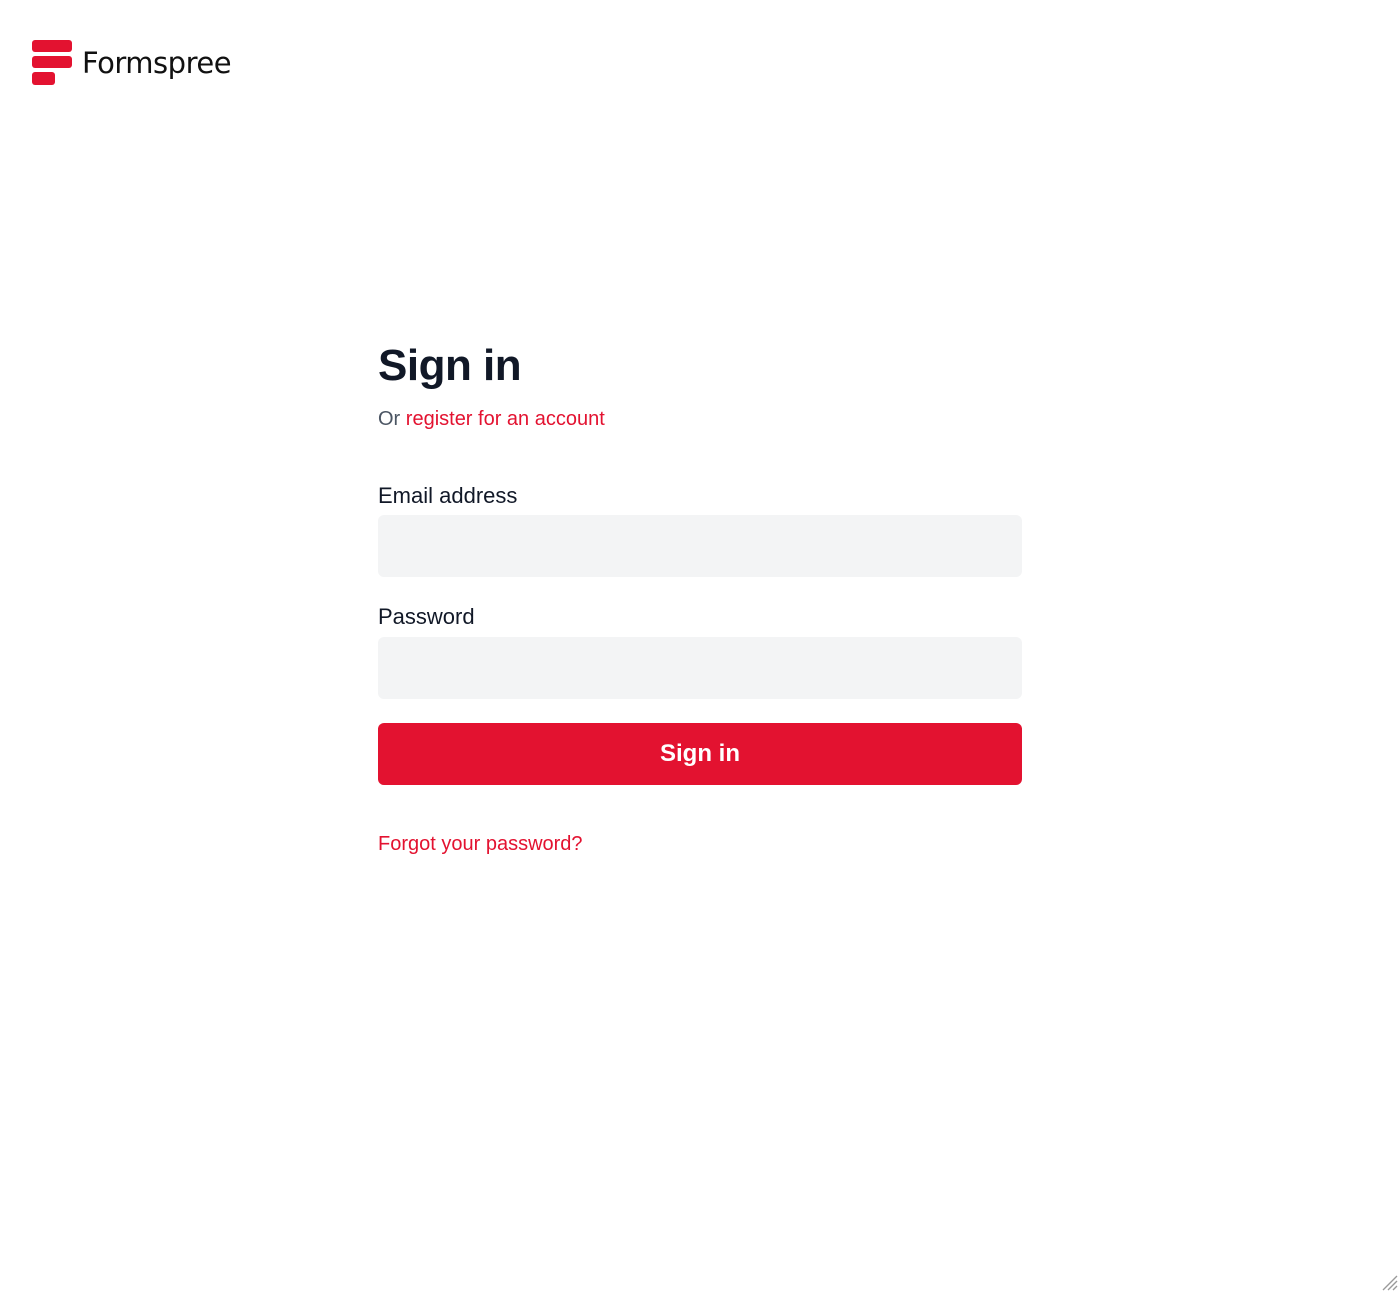  What do you see at coordinates (450, 365) in the screenshot?
I see `page-title: Sign in` at bounding box center [450, 365].